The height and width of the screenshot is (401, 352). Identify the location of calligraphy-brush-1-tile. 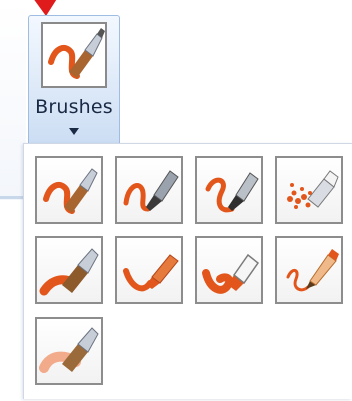
(149, 190).